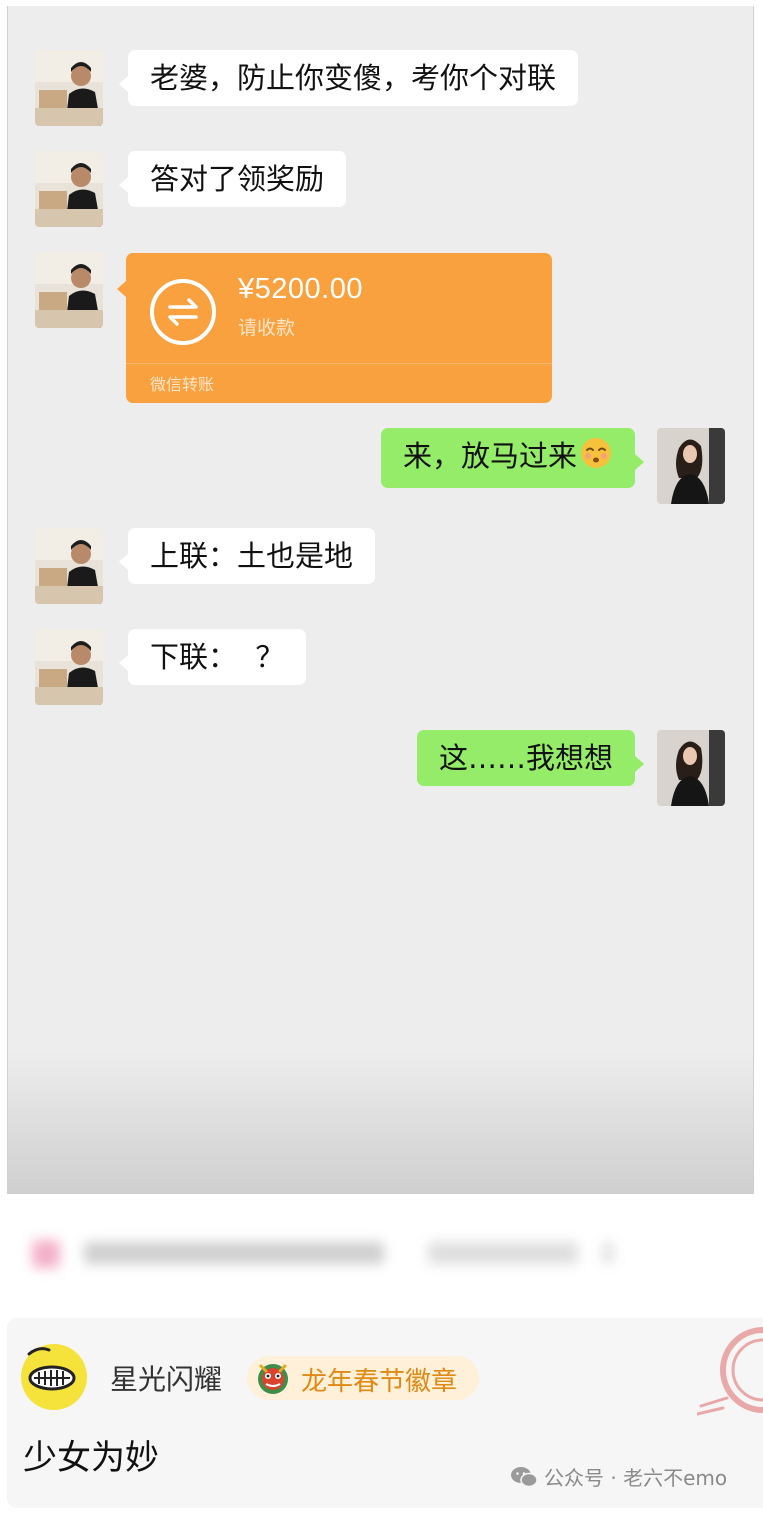  I want to click on comment-text: 少女为妙, so click(91, 1458).